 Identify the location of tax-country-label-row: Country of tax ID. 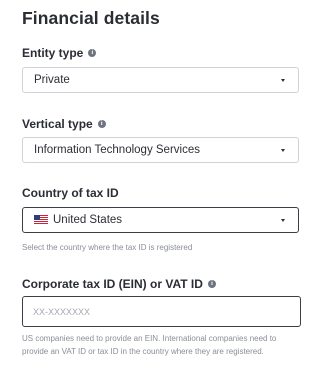
(70, 193).